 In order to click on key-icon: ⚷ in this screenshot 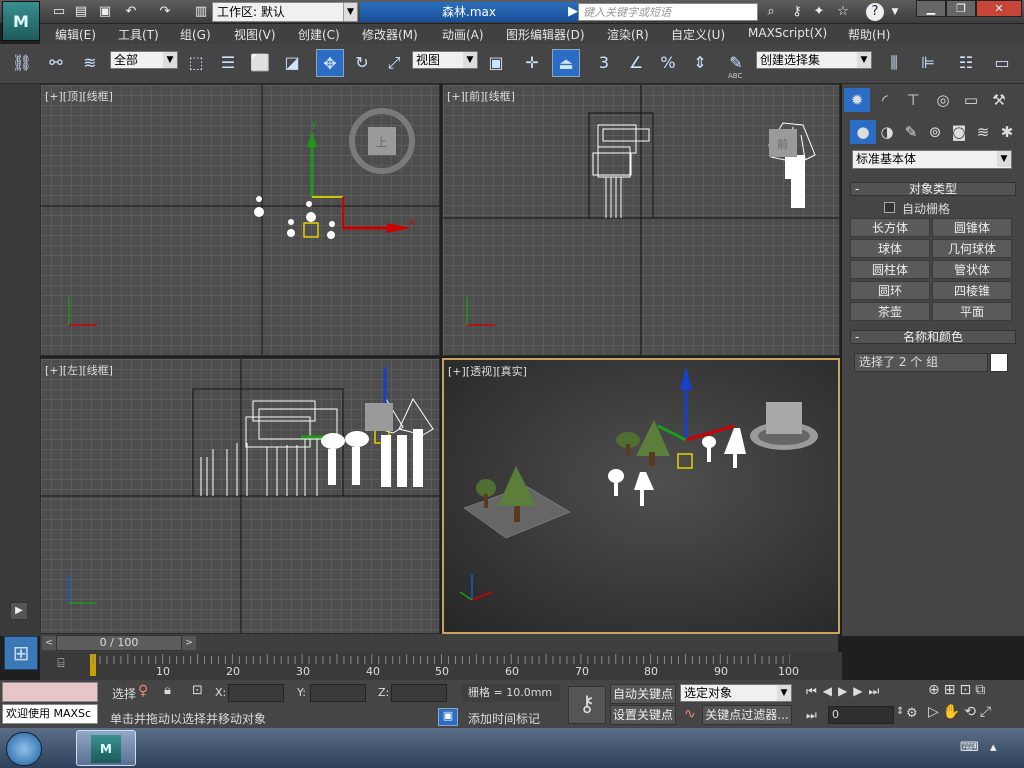, I will do `click(797, 12)`.